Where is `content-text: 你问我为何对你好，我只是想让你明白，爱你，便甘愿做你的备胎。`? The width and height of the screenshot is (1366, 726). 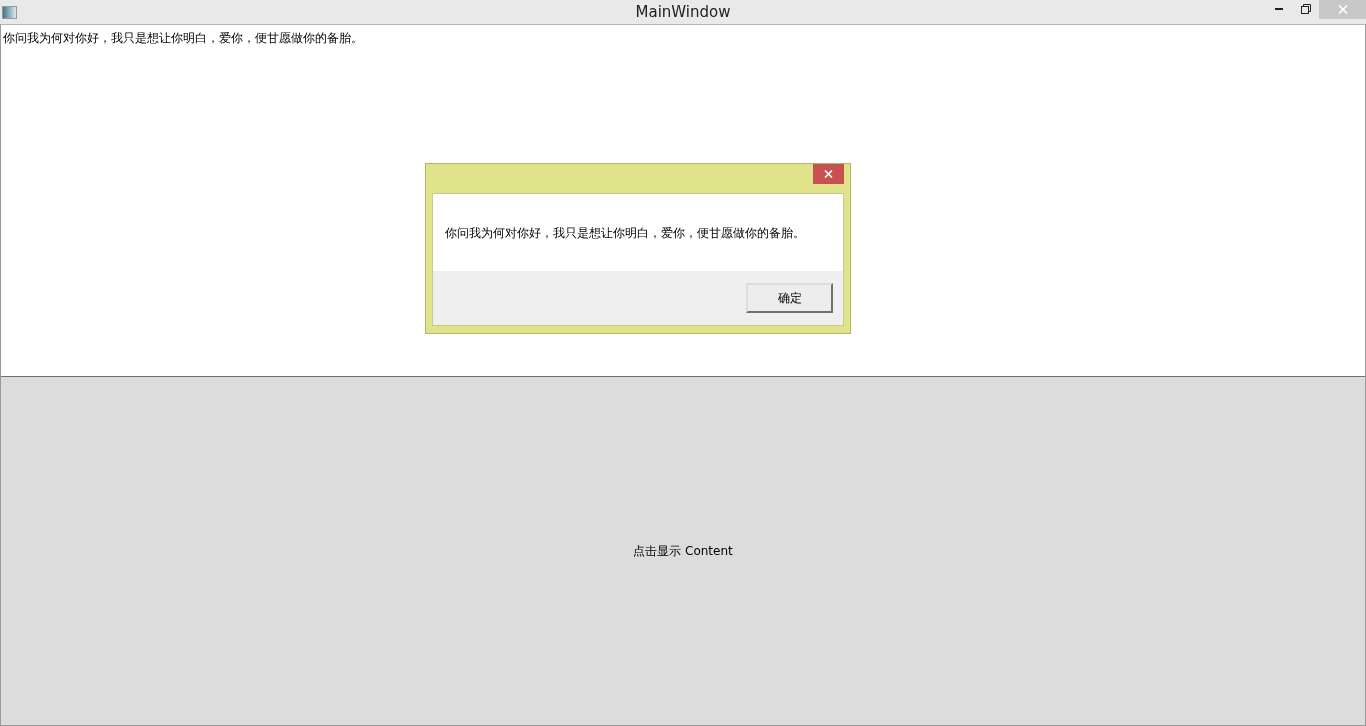
content-text: 你问我为何对你好，我只是想让你明白，爱你，便甘愿做你的备胎。 is located at coordinates (183, 38).